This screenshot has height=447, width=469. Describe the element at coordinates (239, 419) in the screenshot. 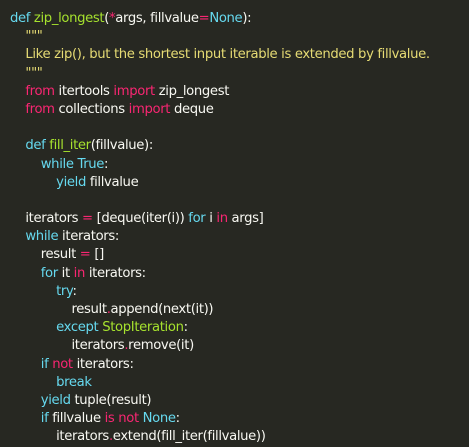

I see `code-line: if fillvalue is not None:` at that location.